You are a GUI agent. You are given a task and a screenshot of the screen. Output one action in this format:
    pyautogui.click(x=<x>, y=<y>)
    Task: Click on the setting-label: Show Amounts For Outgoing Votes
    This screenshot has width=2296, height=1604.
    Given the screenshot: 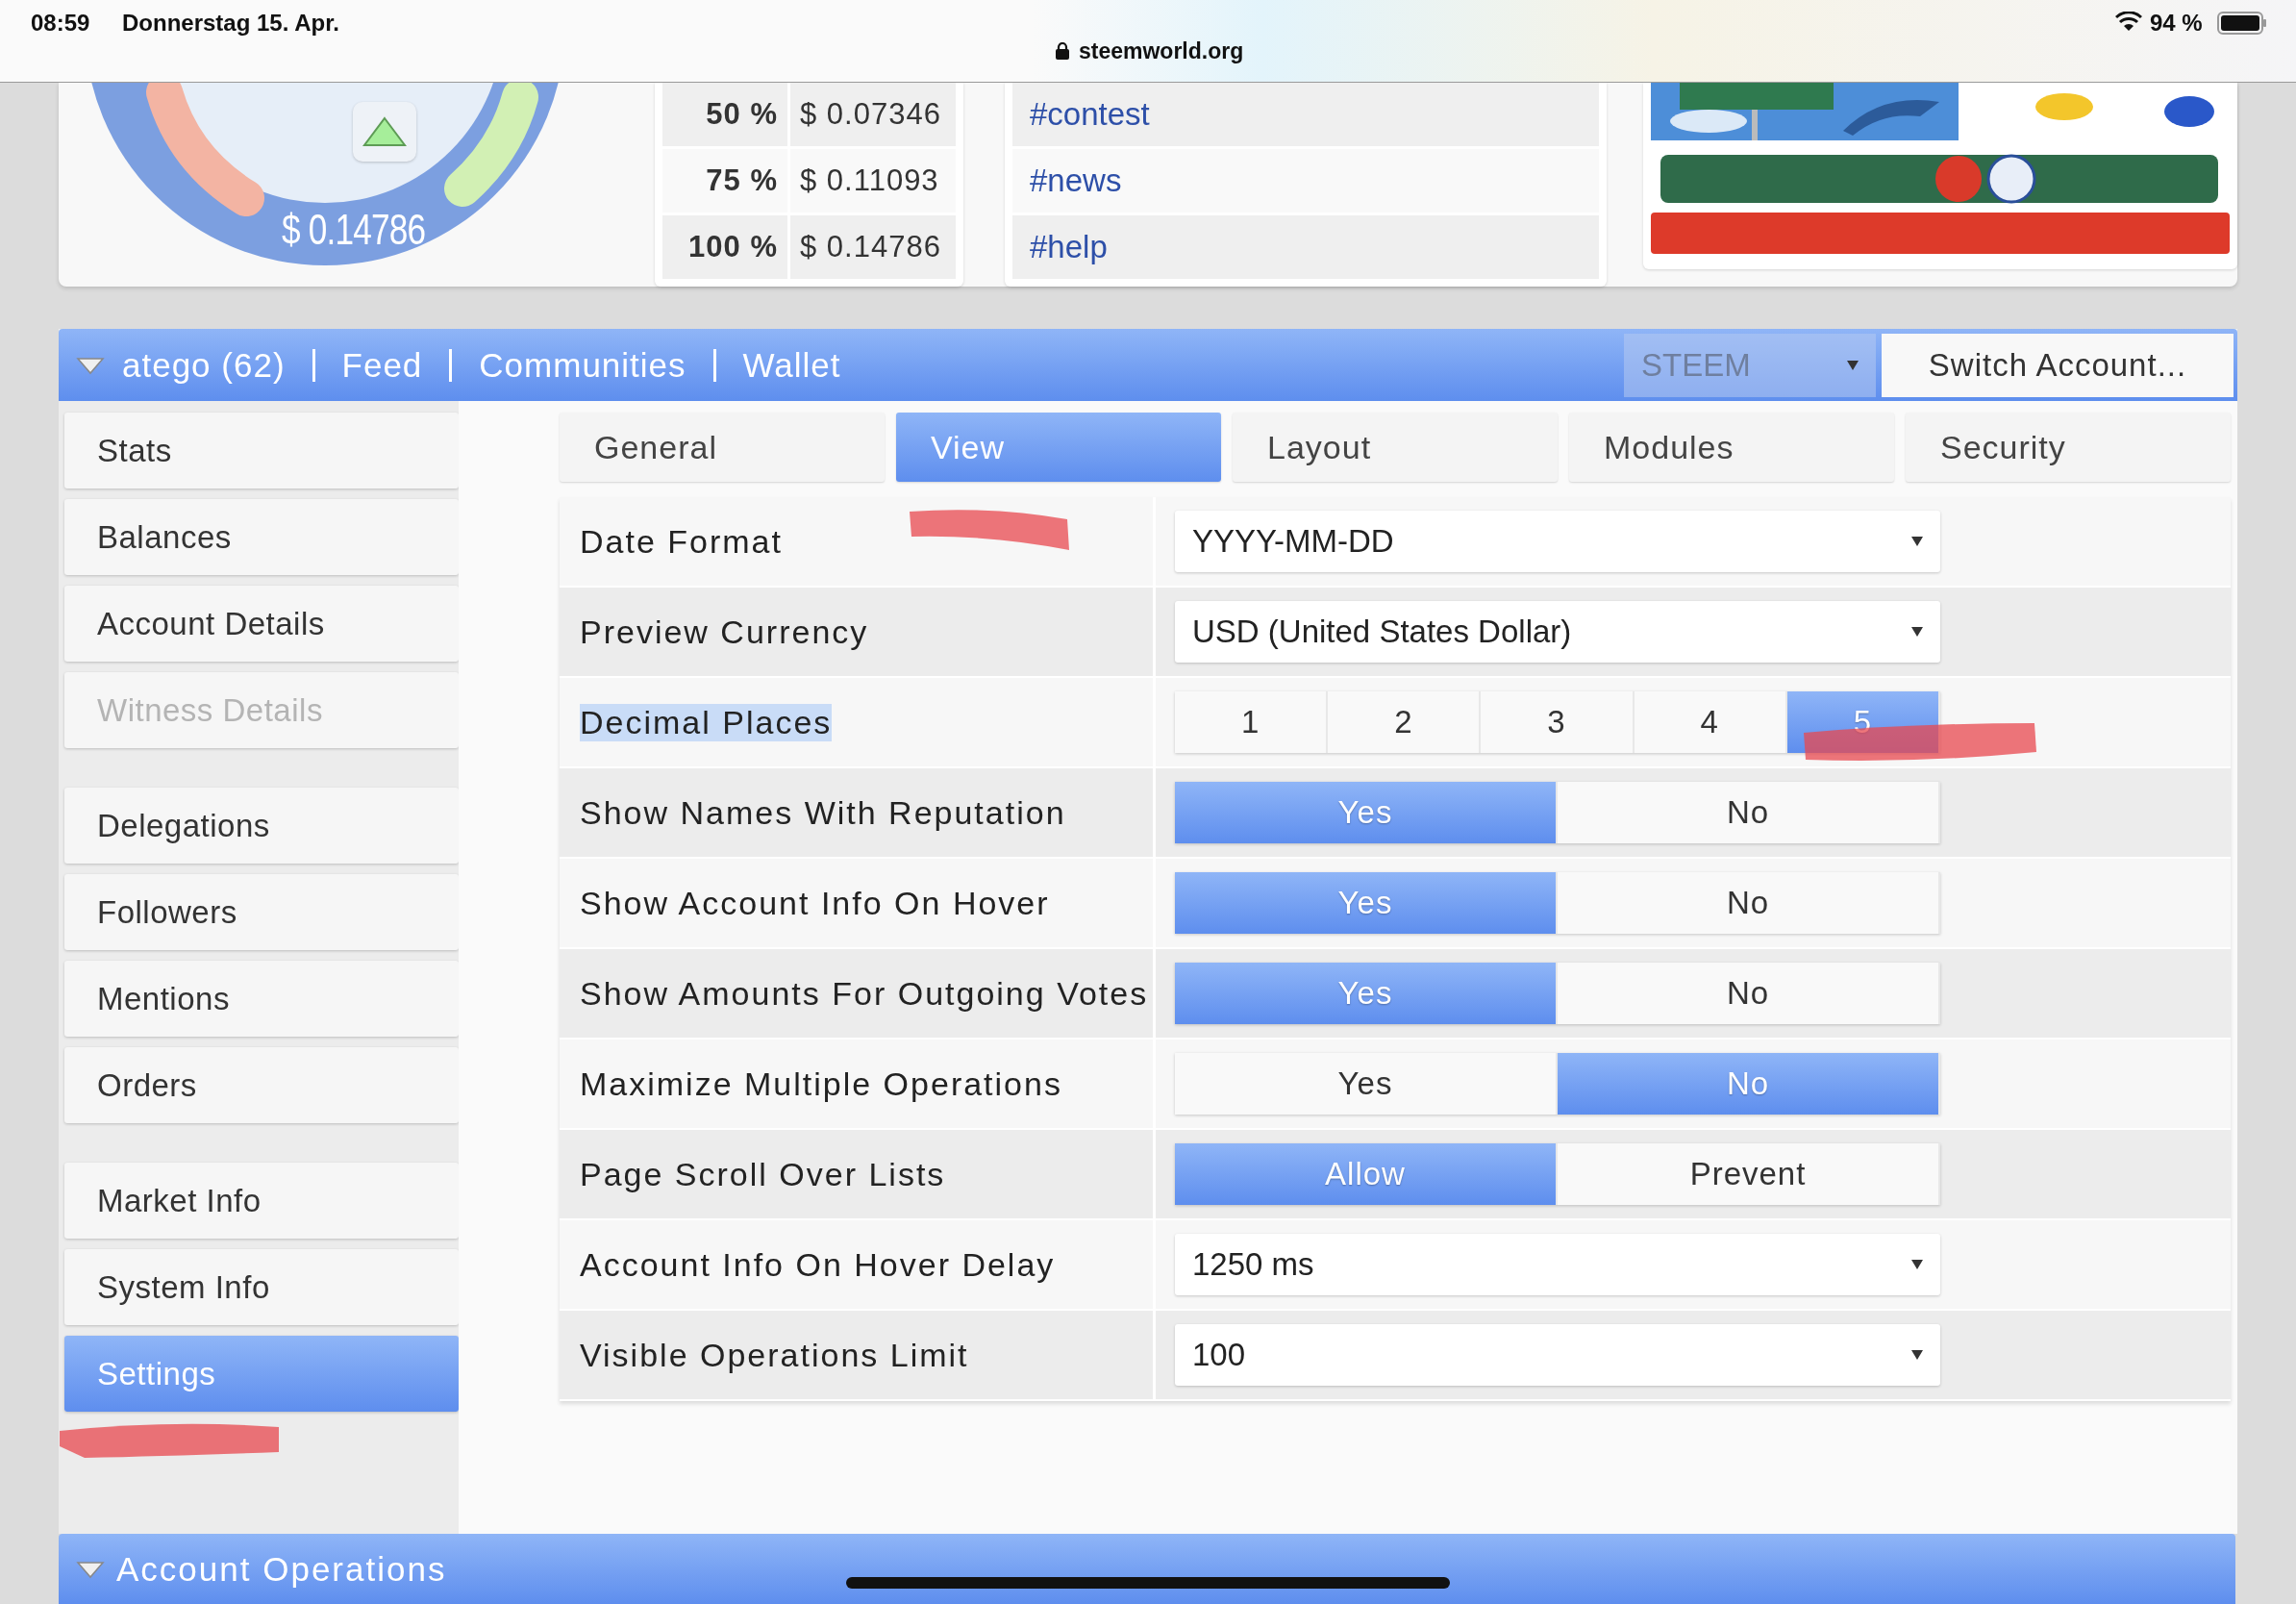 What is the action you would take?
    pyautogui.click(x=864, y=993)
    